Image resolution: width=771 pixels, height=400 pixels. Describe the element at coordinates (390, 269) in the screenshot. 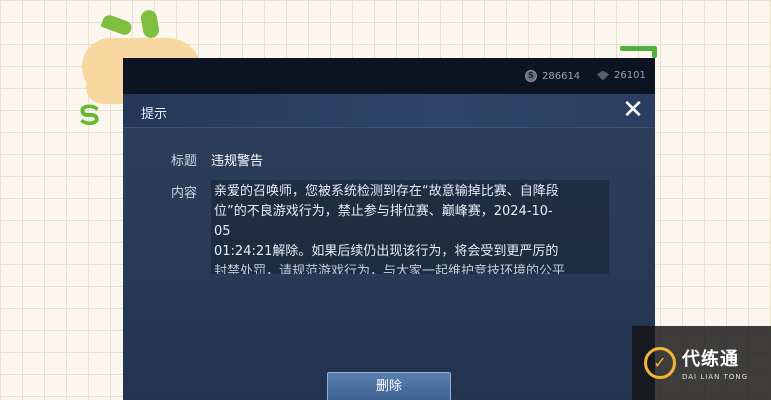

I see `message-line: 封禁处罚，请规范游戏行为，与大家一起维护竞技环境的公平` at that location.